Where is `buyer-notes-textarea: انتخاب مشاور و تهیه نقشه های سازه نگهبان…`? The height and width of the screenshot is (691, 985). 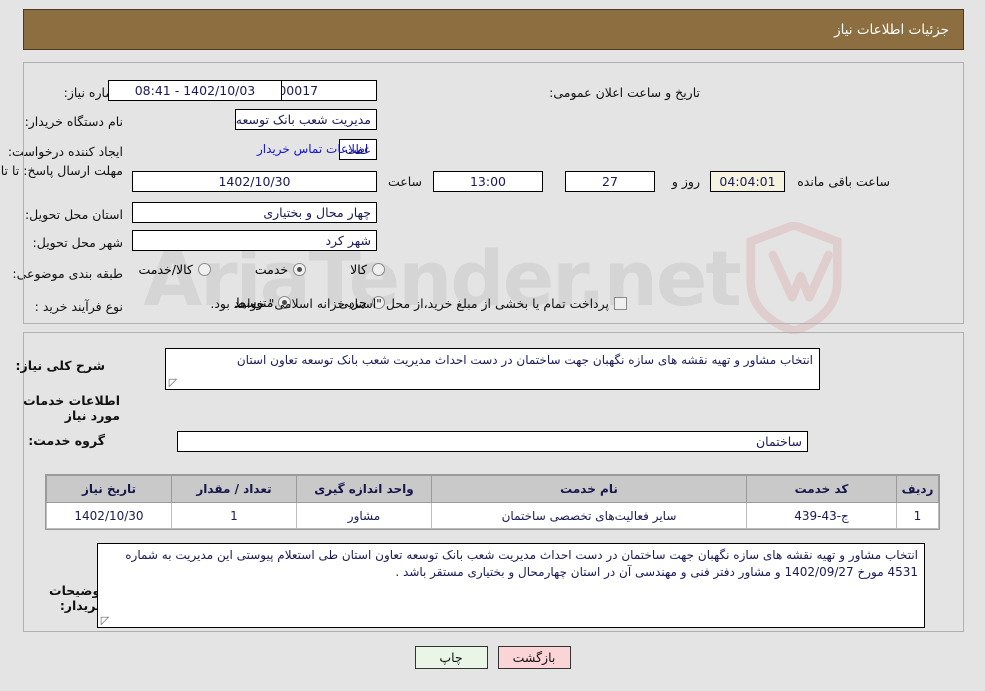
buyer-notes-textarea: انتخاب مشاور و تهیه نقشه های سازه نگهبان… is located at coordinates (511, 585).